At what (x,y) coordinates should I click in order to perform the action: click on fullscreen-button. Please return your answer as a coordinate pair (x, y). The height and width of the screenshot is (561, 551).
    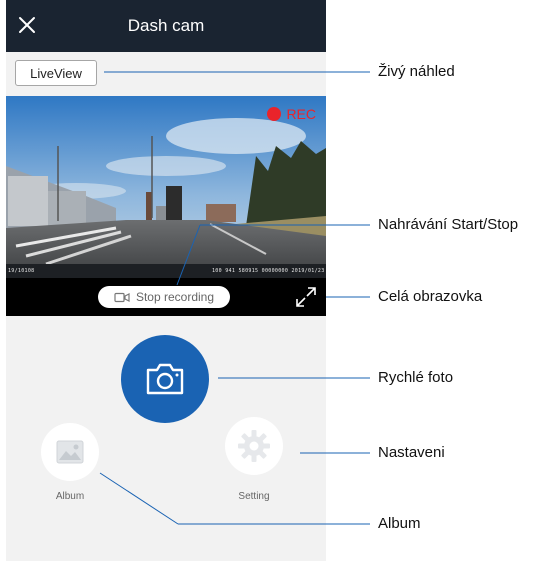
    Looking at the image, I should click on (306, 297).